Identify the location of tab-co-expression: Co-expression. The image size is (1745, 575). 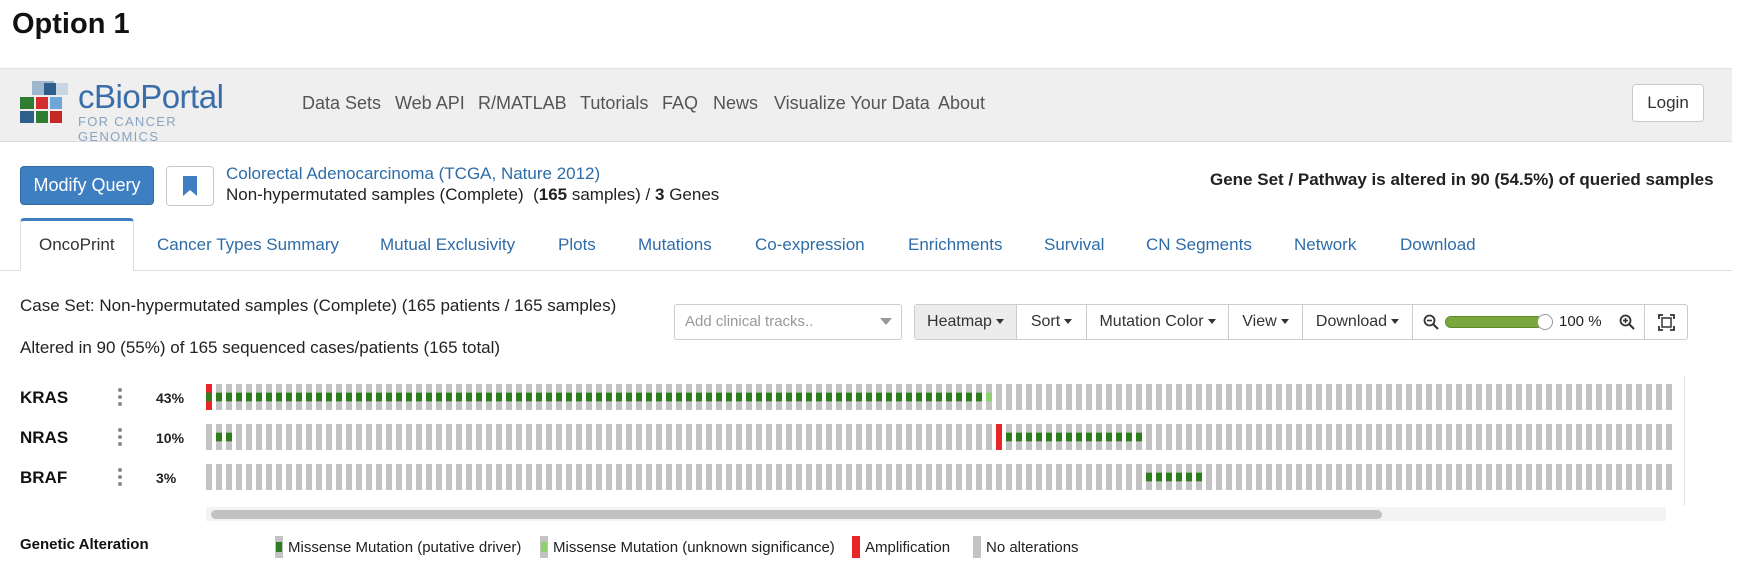
(810, 244).